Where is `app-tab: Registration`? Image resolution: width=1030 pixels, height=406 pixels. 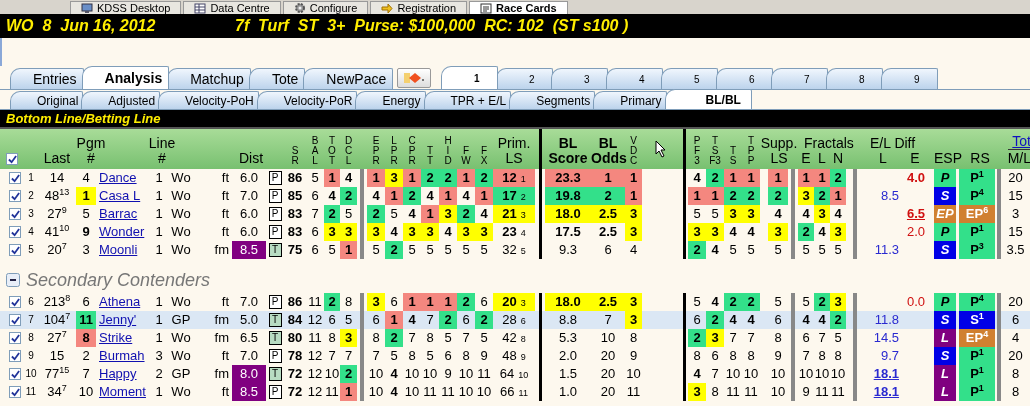 app-tab: Registration is located at coordinates (419, 7).